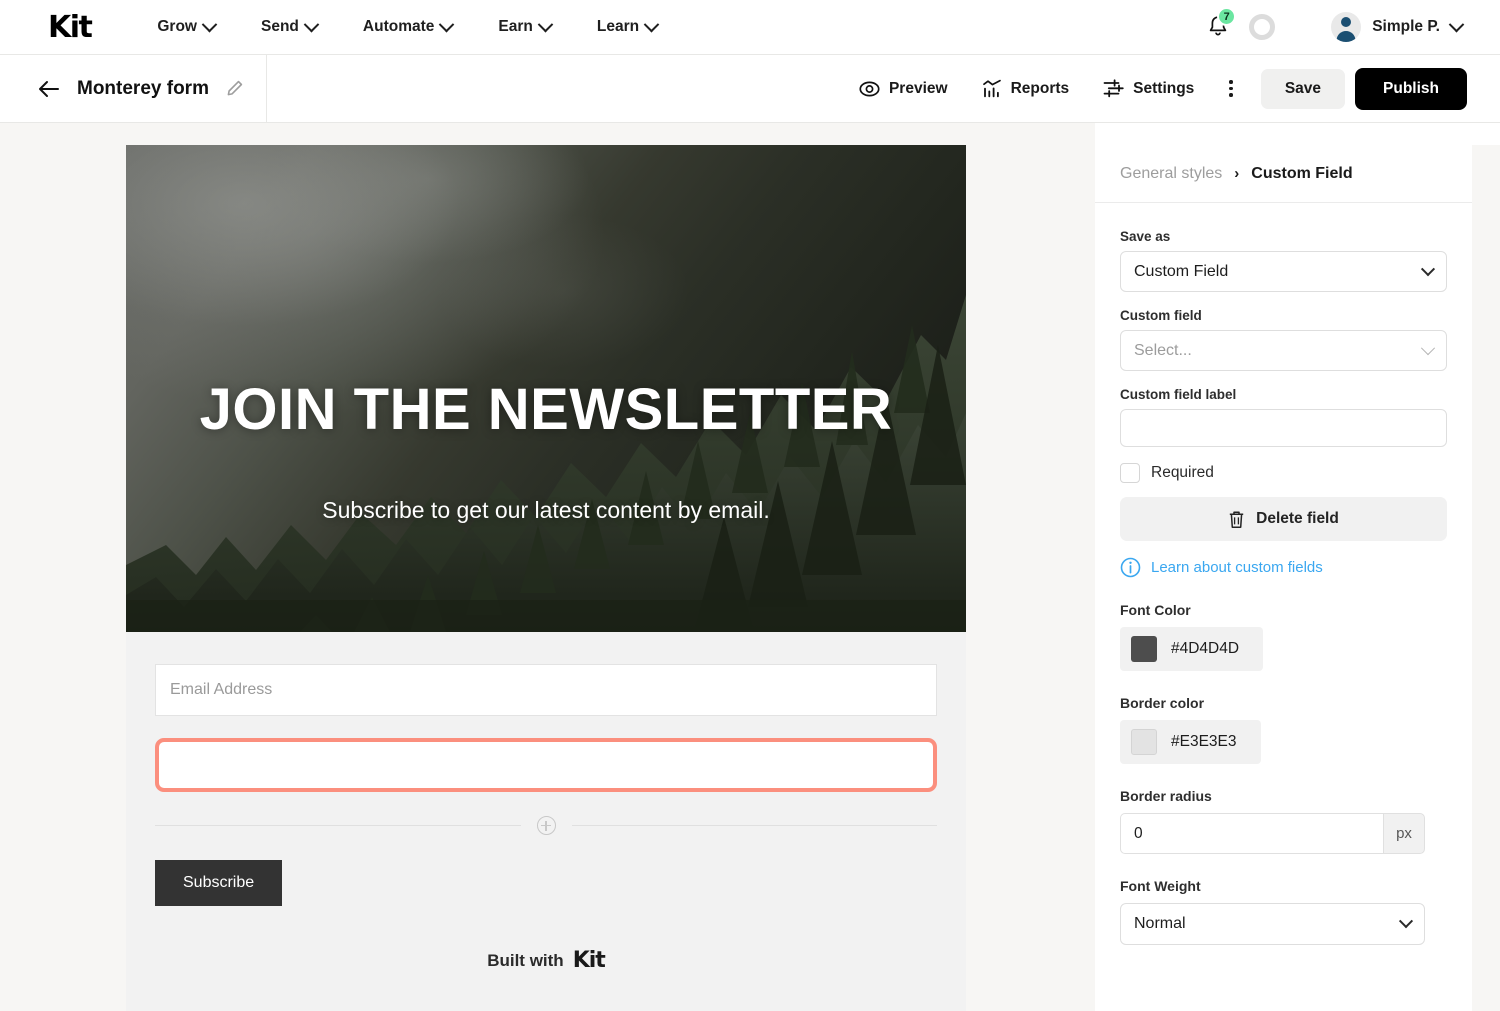 The image size is (1500, 1011). Describe the element at coordinates (219, 883) in the screenshot. I see `subscribe-button: Subscribe` at that location.